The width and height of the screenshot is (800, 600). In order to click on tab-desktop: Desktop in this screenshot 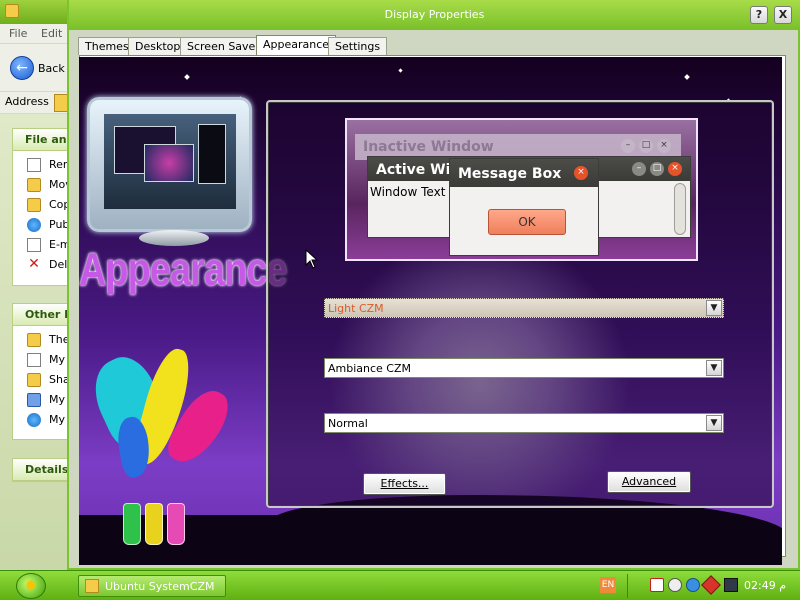, I will do `click(158, 46)`.